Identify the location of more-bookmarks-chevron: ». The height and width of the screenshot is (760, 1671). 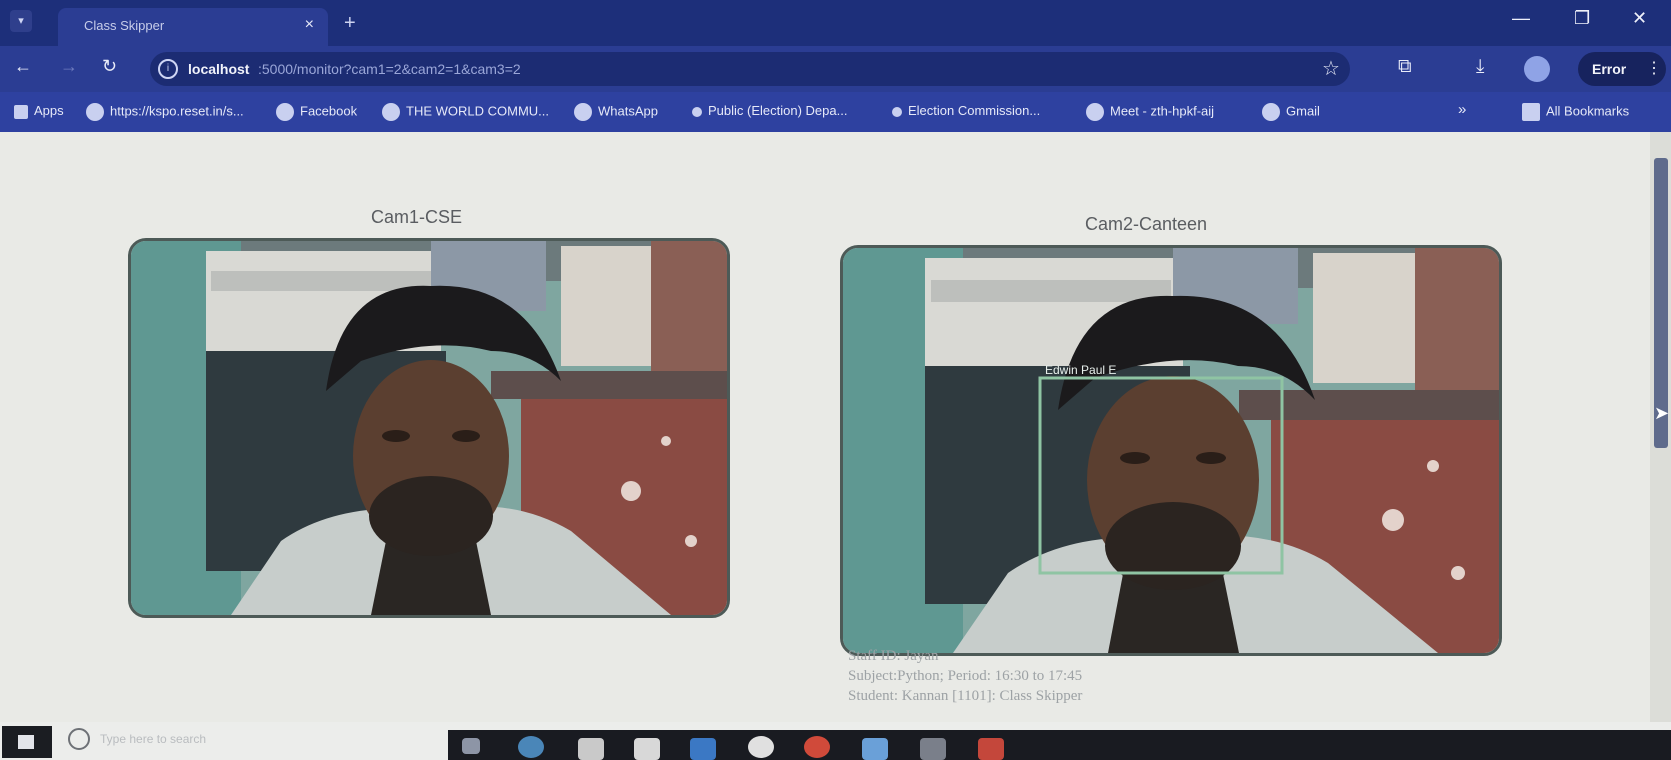
(1462, 109).